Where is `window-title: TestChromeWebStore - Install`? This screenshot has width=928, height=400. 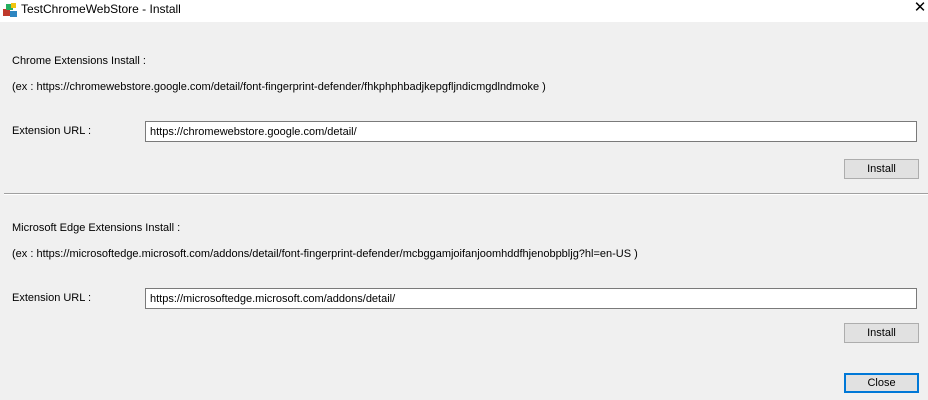
window-title: TestChromeWebStore - Install is located at coordinates (101, 9).